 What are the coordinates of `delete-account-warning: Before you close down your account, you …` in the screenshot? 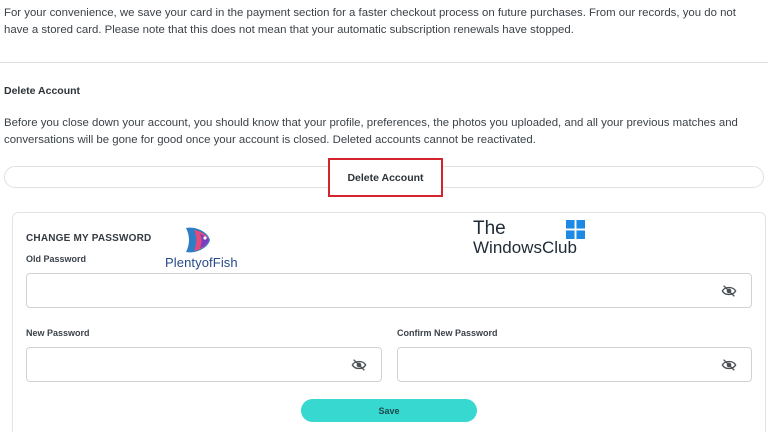 It's located at (371, 131).